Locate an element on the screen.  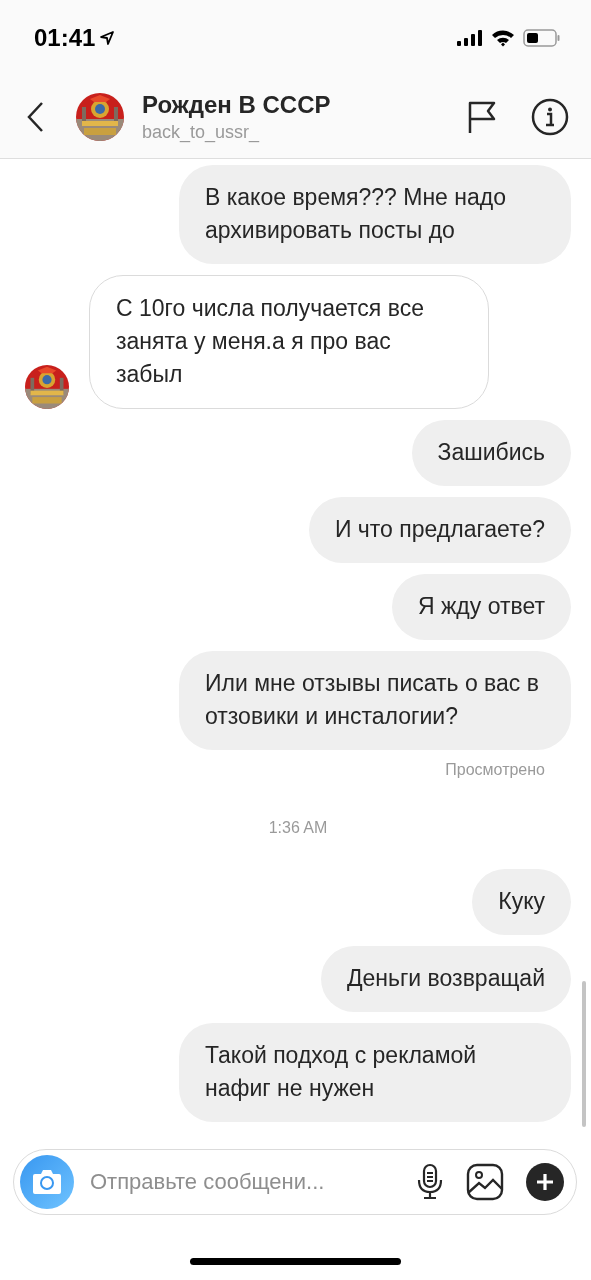
camera-icon is located at coordinates (47, 1182).